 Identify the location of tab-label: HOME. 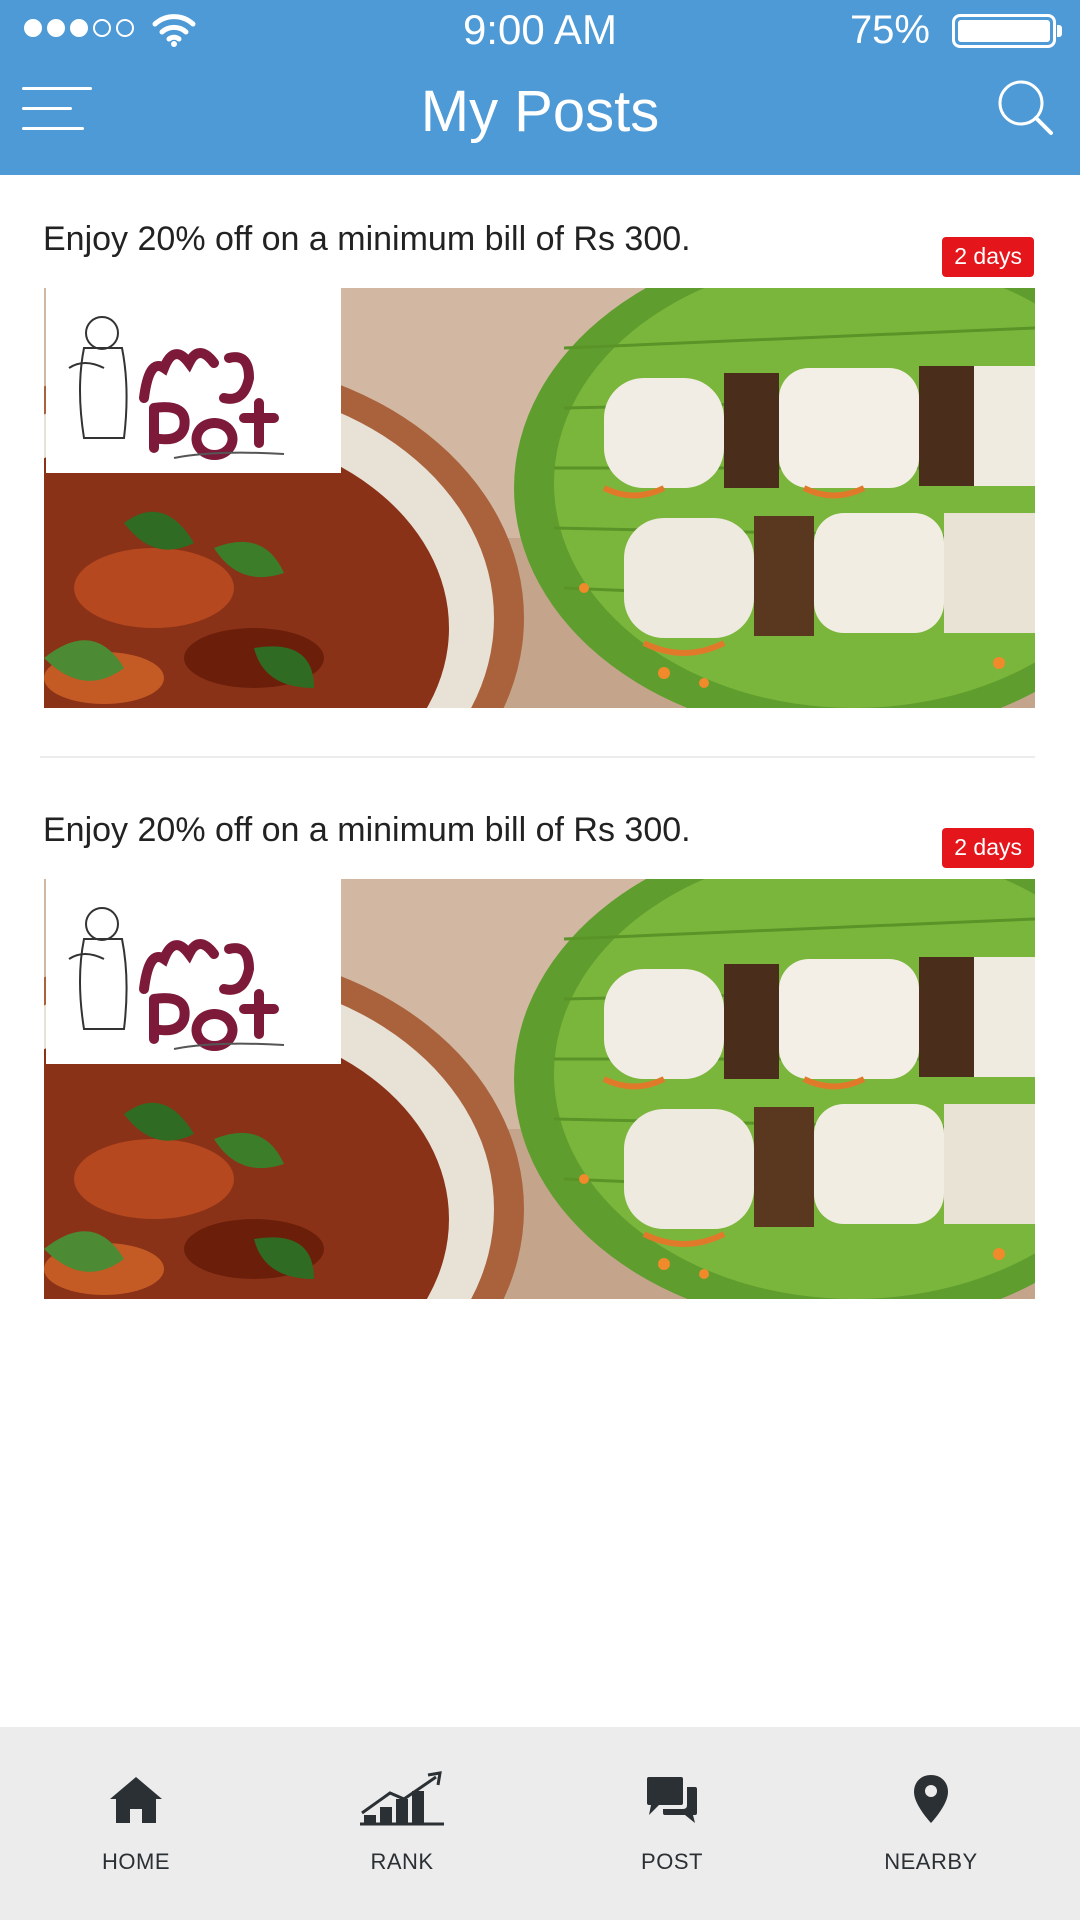
(136, 1861).